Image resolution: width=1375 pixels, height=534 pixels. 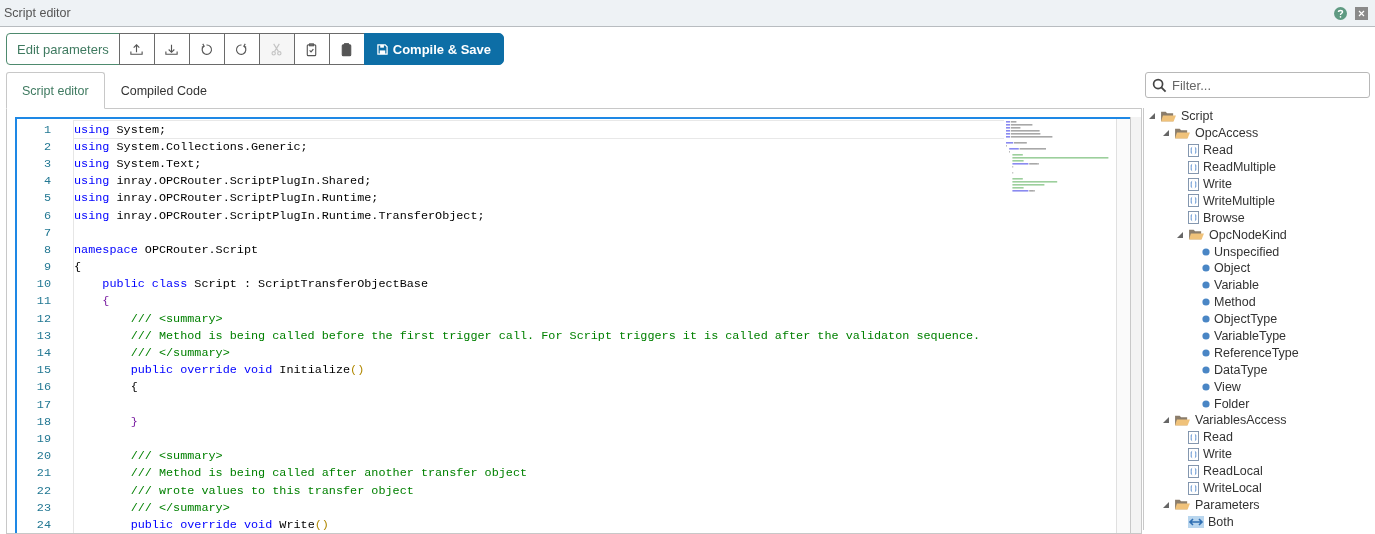 What do you see at coordinates (1227, 504) in the screenshot?
I see `tree-item: Parameters` at bounding box center [1227, 504].